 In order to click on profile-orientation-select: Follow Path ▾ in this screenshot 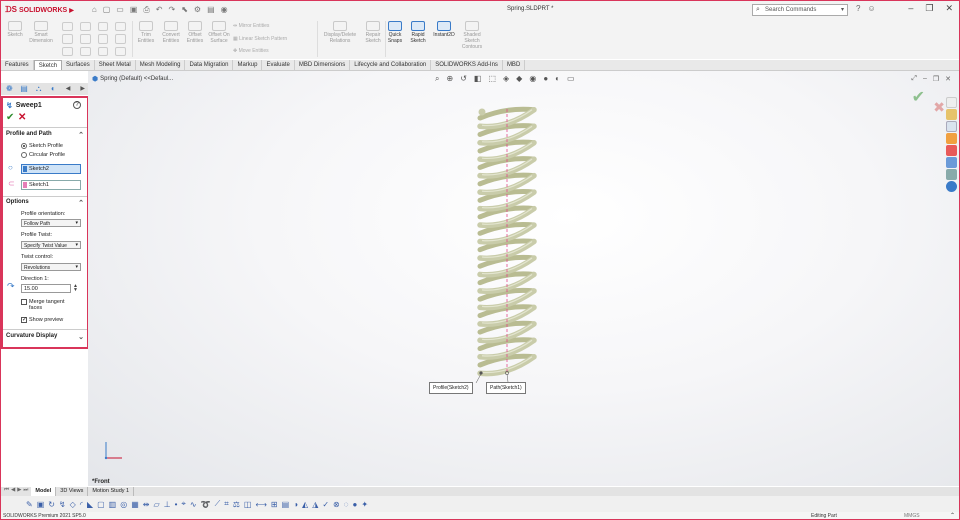, I will do `click(51, 223)`.